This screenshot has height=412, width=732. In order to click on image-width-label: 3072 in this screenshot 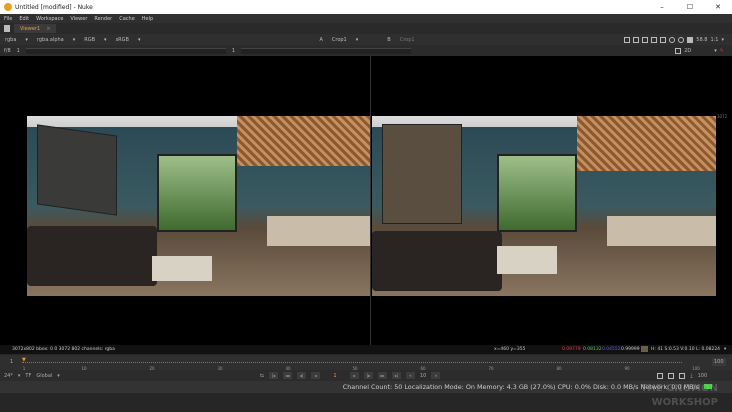, I will do `click(722, 116)`.